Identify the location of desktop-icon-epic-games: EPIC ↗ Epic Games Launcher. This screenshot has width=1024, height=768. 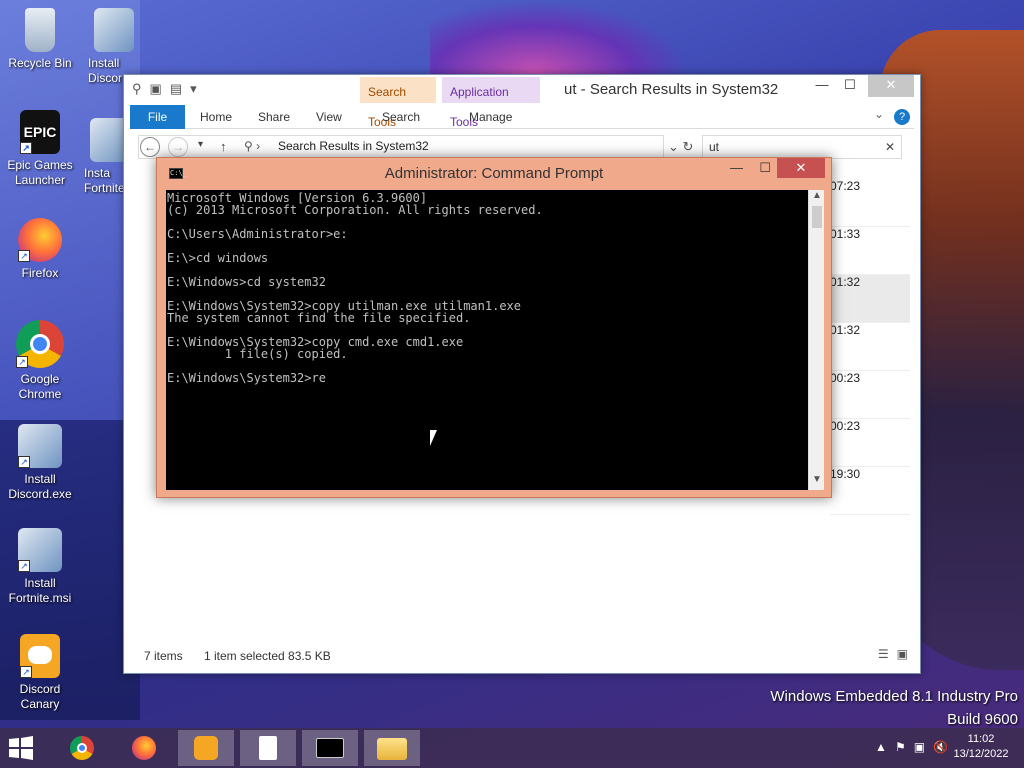
(40, 149).